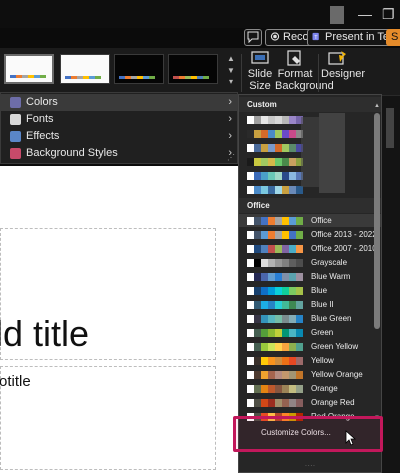 Image resolution: width=400 pixels, height=473 pixels. What do you see at coordinates (310, 290) in the screenshot?
I see `office-palette-row: Blue` at bounding box center [310, 290].